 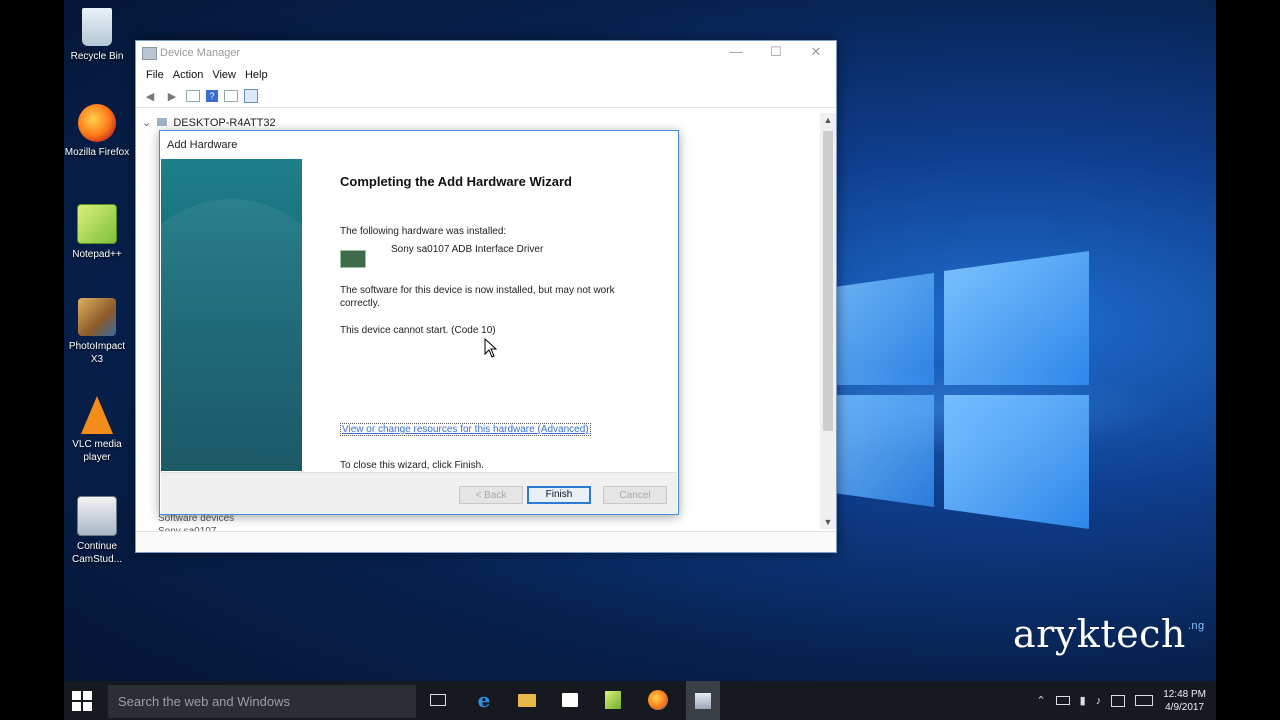 I want to click on system-tray: ⌃ ▮ ♪ 12:48 PM 4/9/2017, so click(x=1126, y=700).